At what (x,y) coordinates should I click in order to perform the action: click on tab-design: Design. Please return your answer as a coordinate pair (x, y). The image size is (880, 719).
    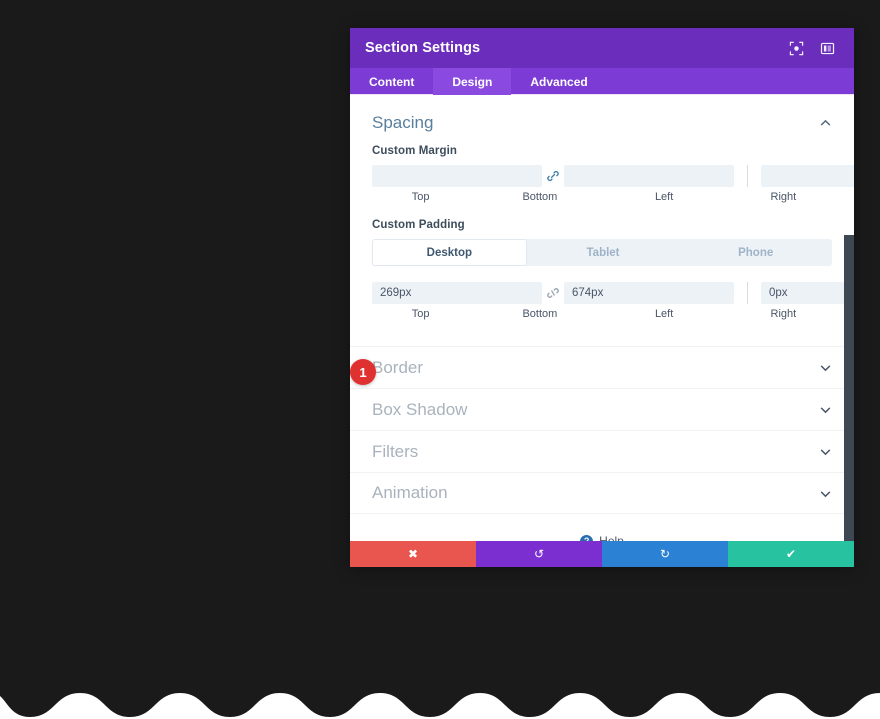
    Looking at the image, I should click on (472, 81).